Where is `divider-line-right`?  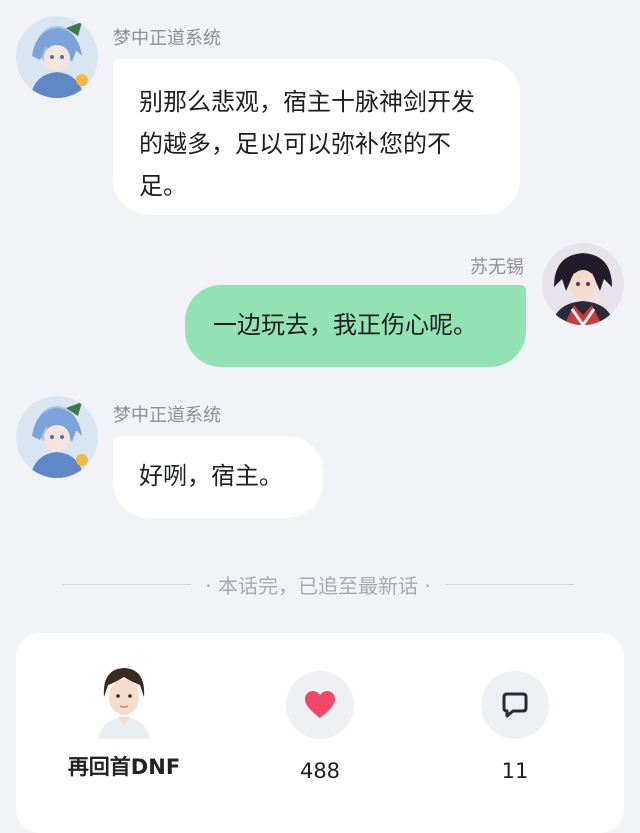 divider-line-right is located at coordinates (509, 584).